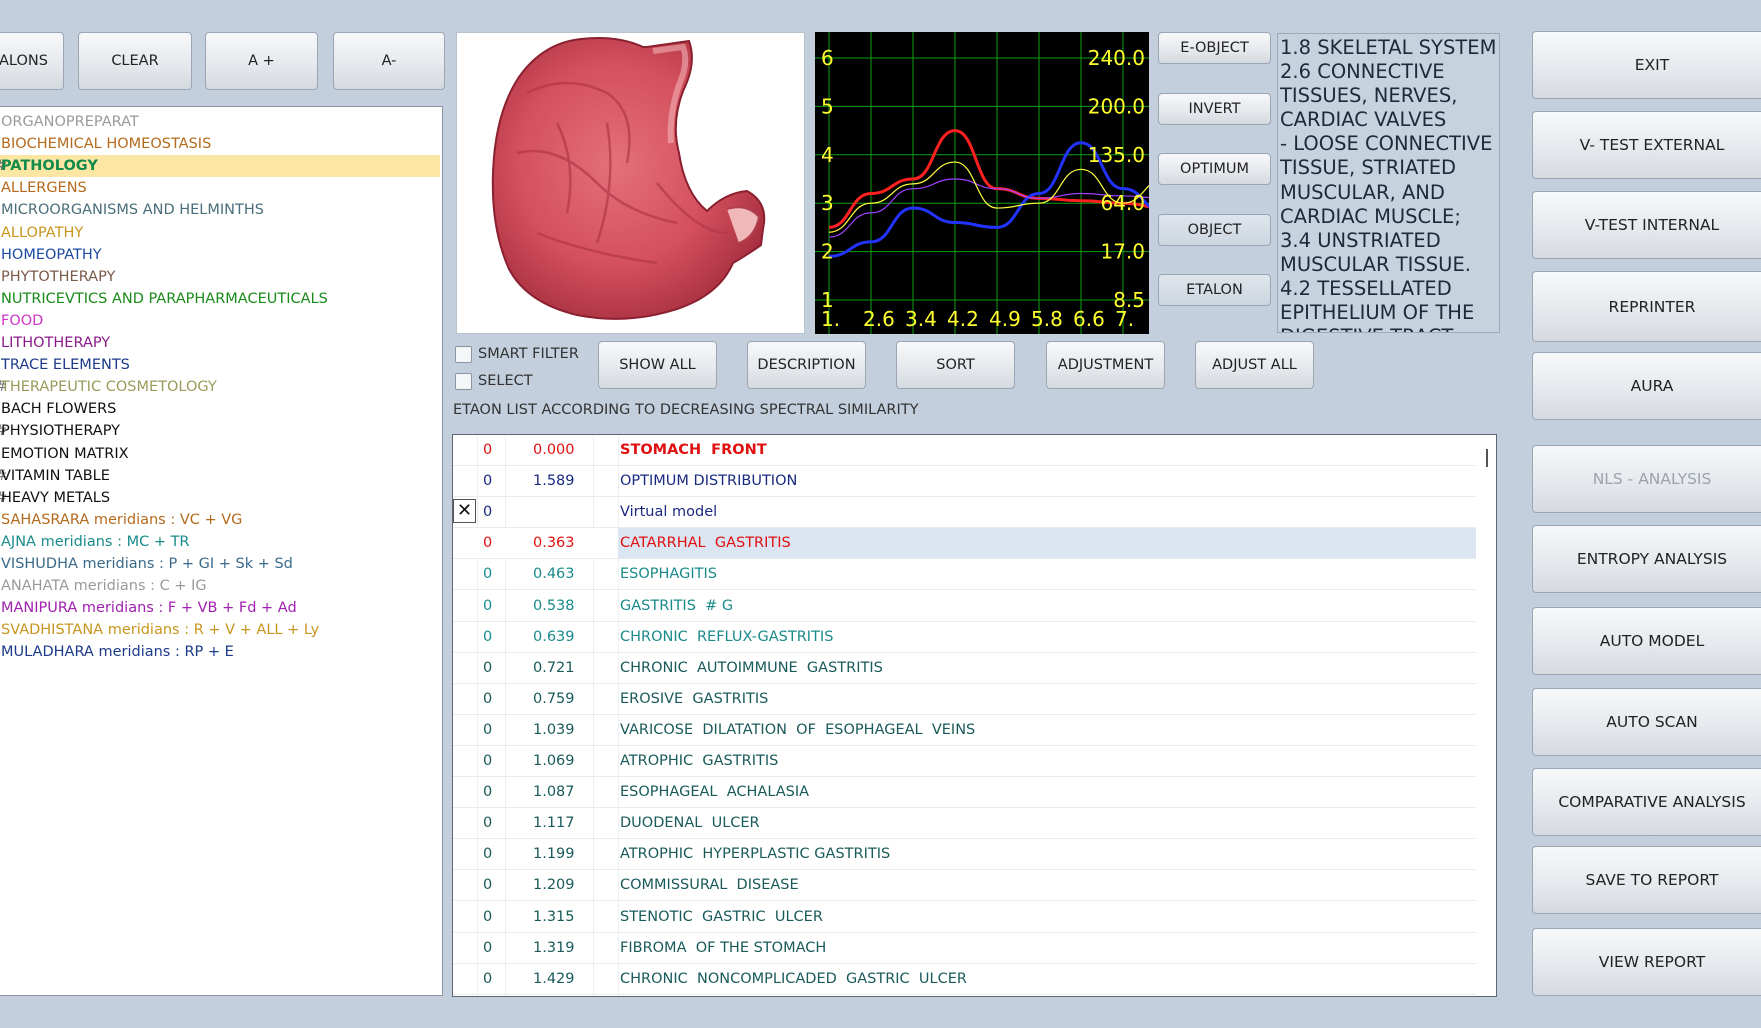  I want to click on row-similarity: 1.589, so click(554, 481).